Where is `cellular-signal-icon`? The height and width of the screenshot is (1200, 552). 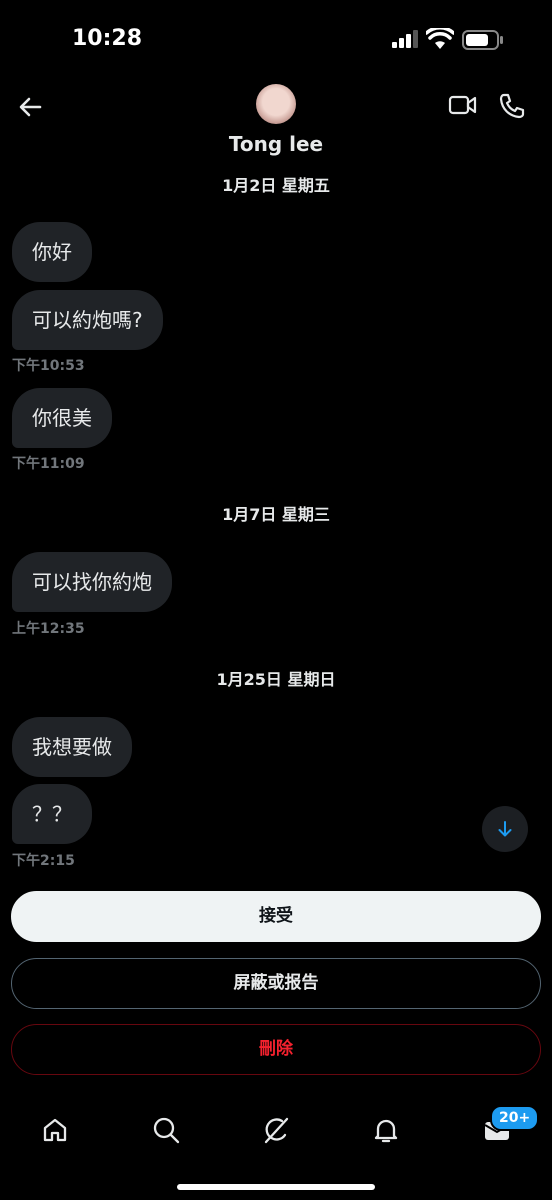
cellular-signal-icon is located at coordinates (406, 41).